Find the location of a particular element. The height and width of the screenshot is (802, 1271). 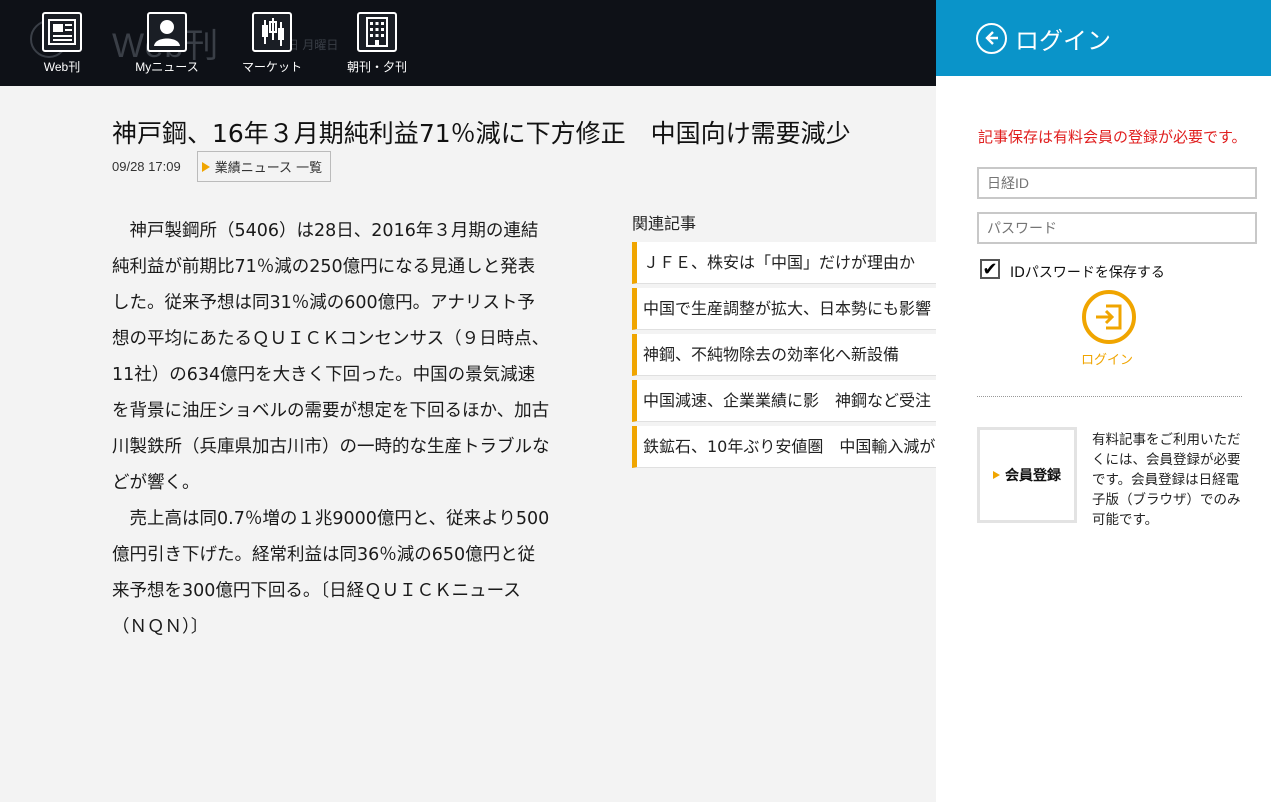

back-arrow-button is located at coordinates (991, 38).